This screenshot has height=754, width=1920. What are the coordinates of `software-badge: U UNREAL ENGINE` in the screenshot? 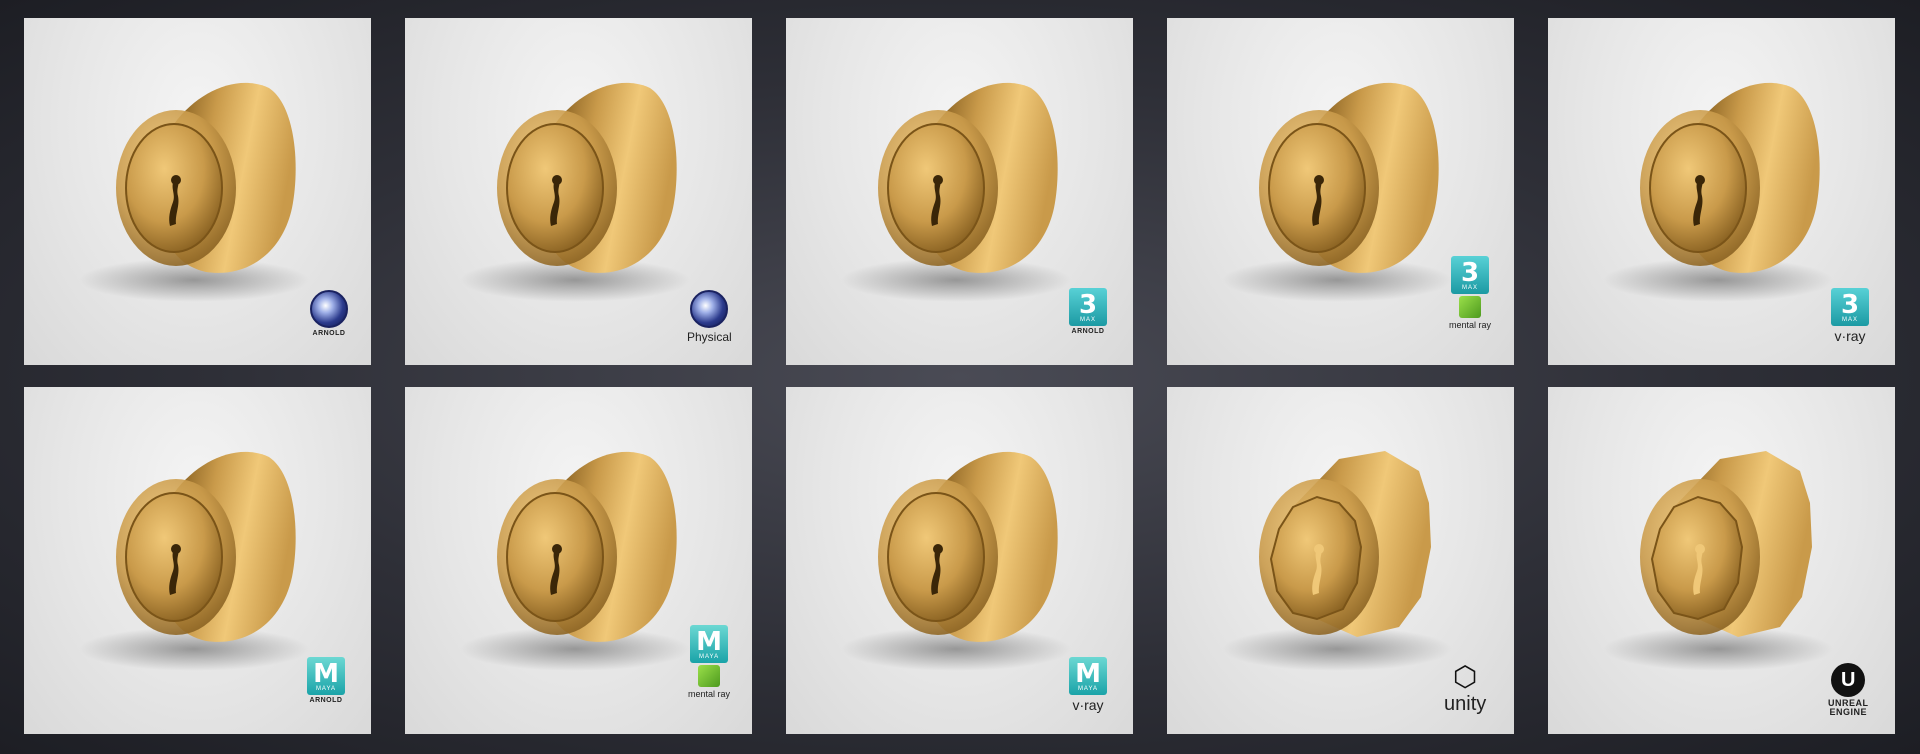 It's located at (1848, 690).